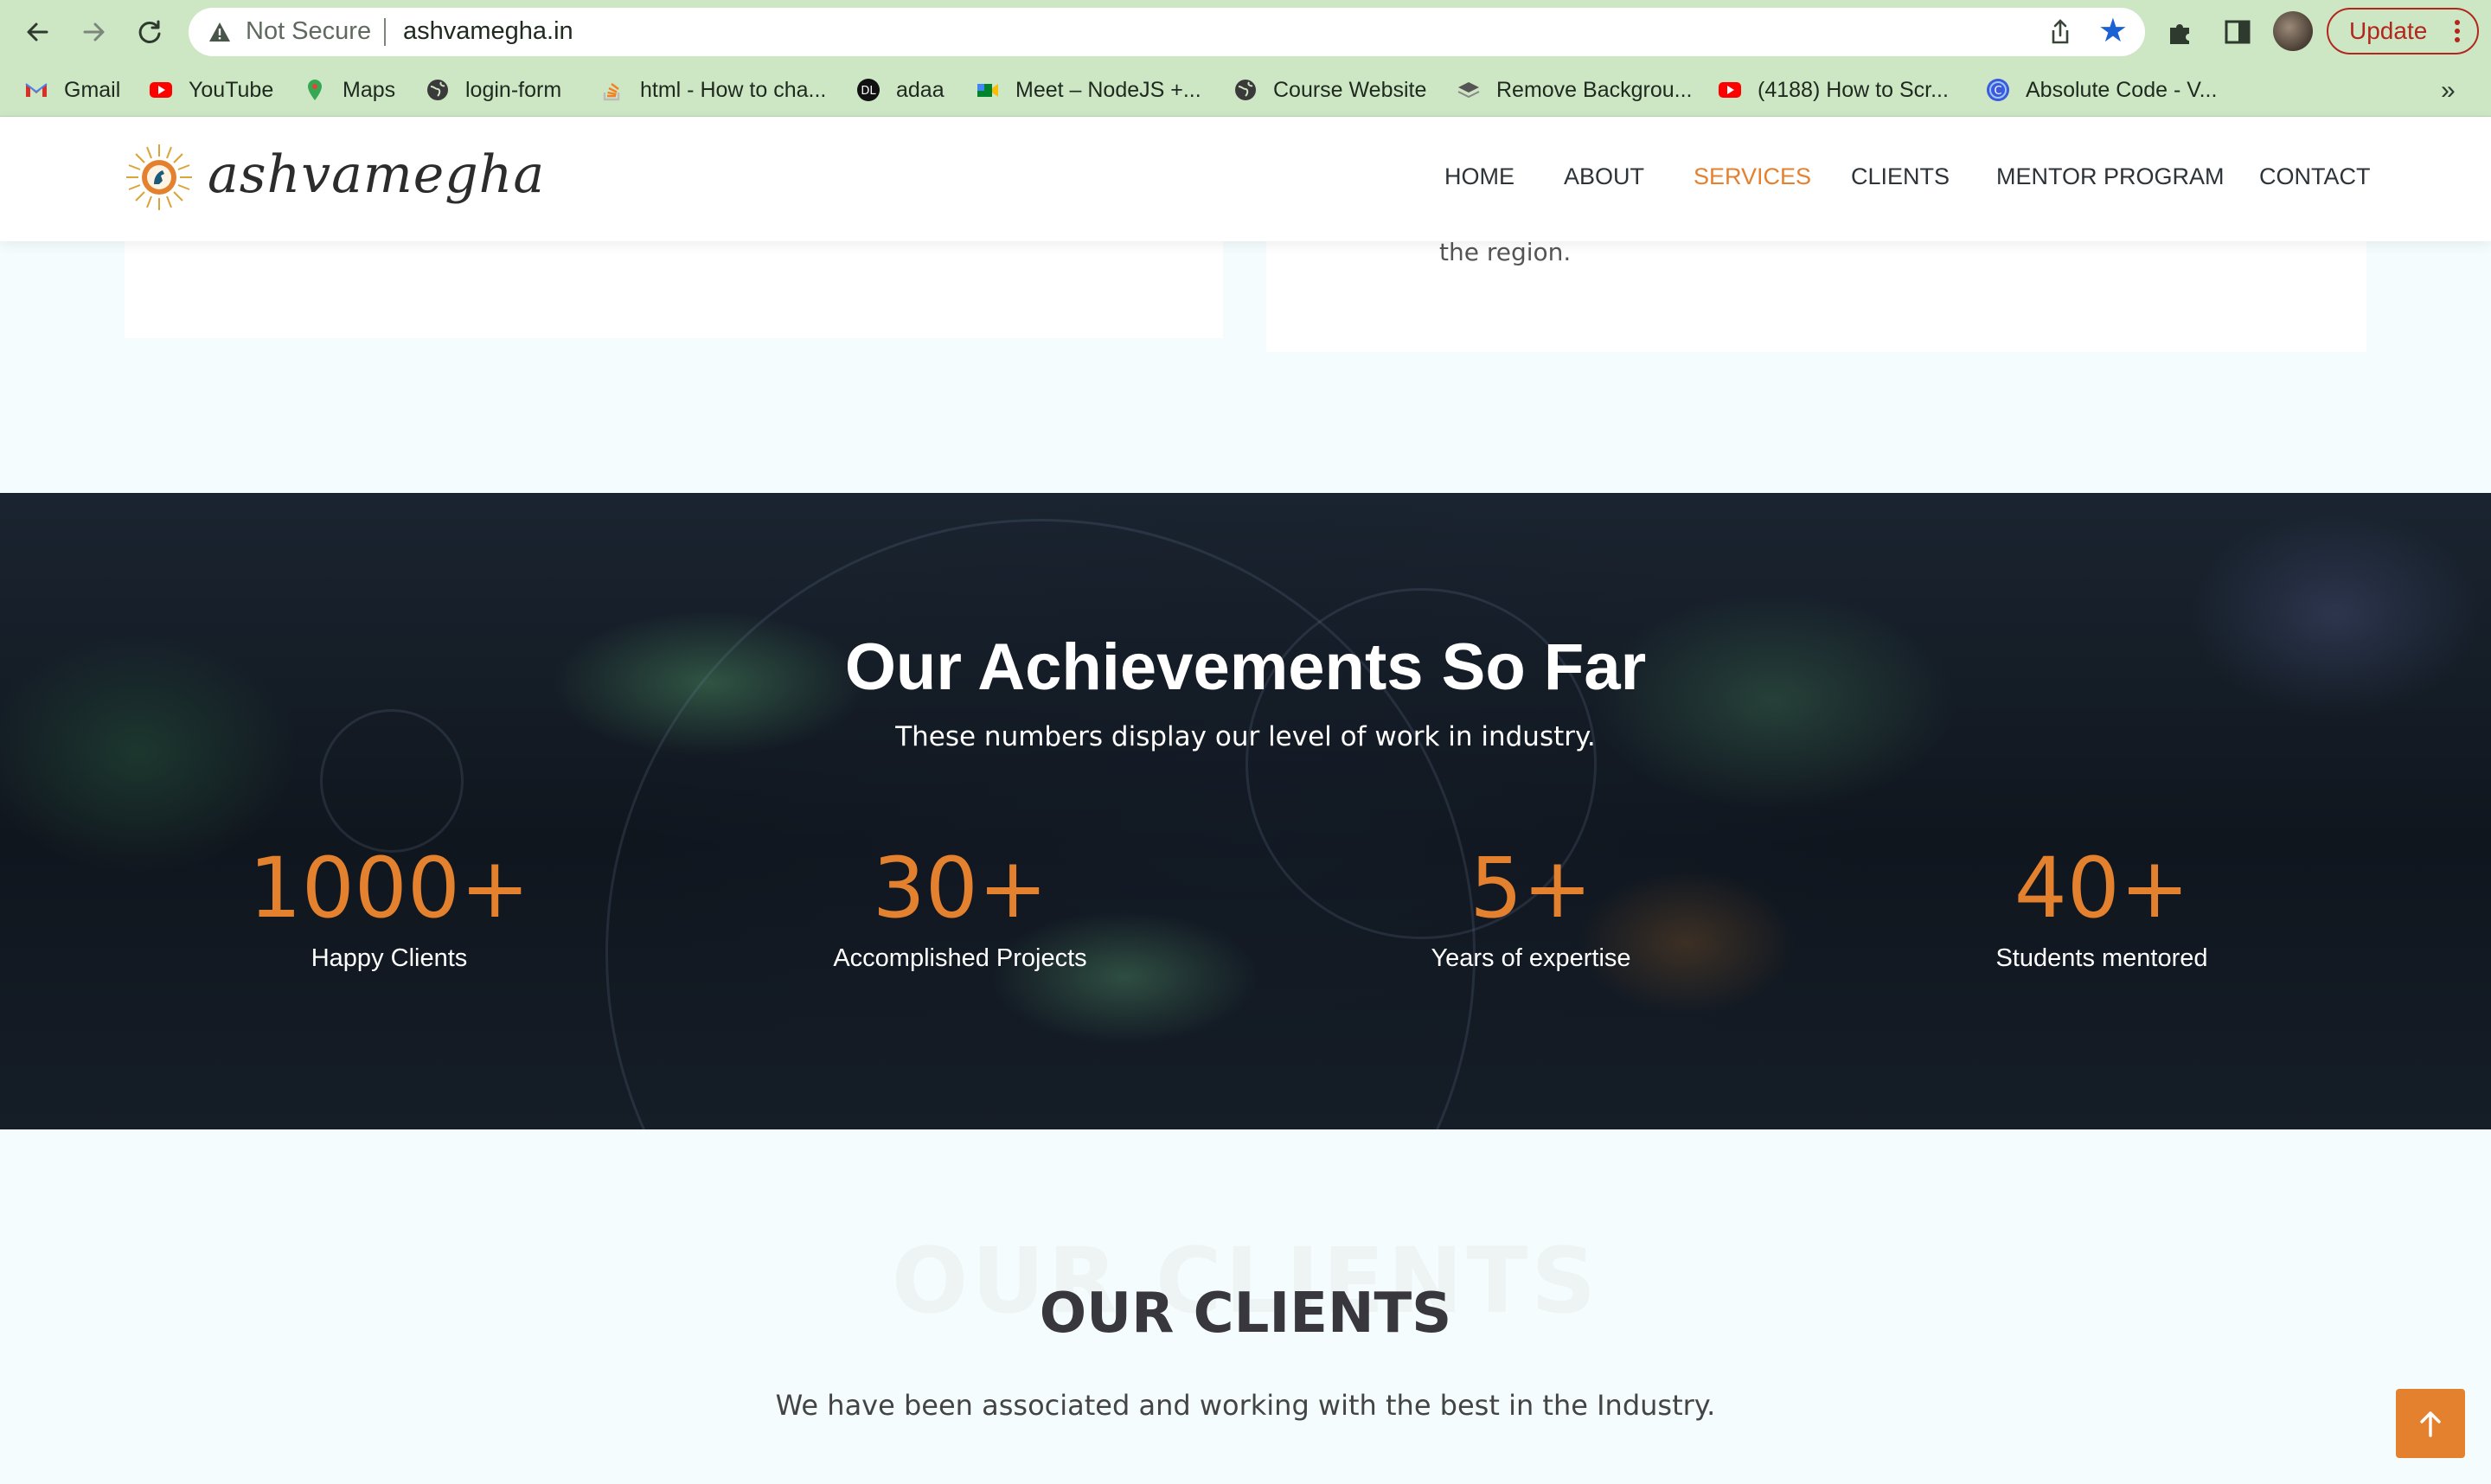 Image resolution: width=2491 pixels, height=1484 pixels. What do you see at coordinates (92, 89) in the screenshot?
I see `bookmark-label: Gmail` at bounding box center [92, 89].